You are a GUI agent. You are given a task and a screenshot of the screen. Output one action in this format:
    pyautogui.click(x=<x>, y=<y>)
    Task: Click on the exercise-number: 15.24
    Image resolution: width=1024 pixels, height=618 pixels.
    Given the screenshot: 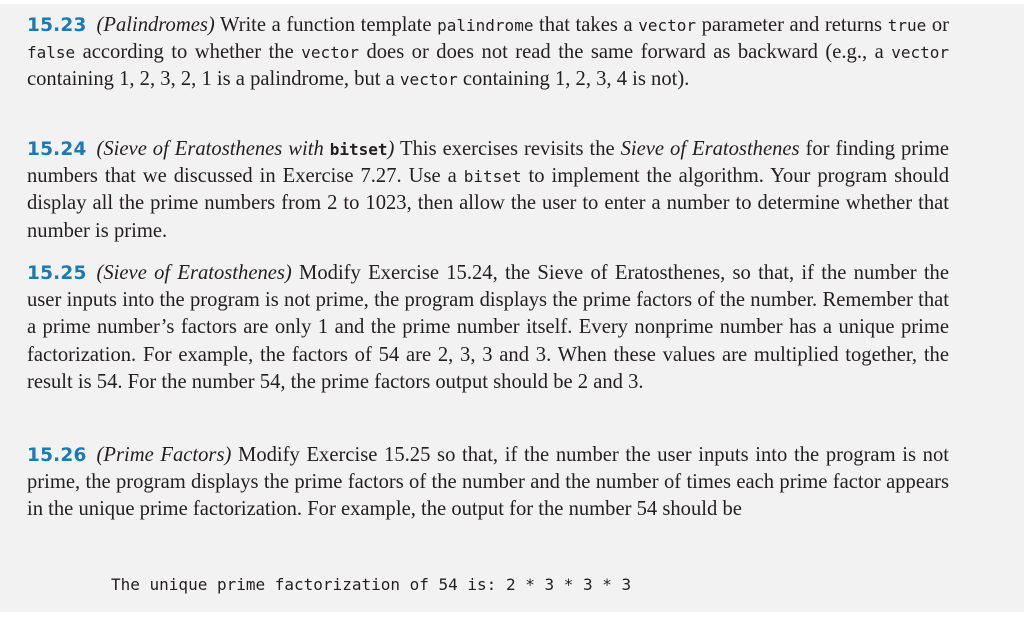 What is the action you would take?
    pyautogui.click(x=57, y=149)
    